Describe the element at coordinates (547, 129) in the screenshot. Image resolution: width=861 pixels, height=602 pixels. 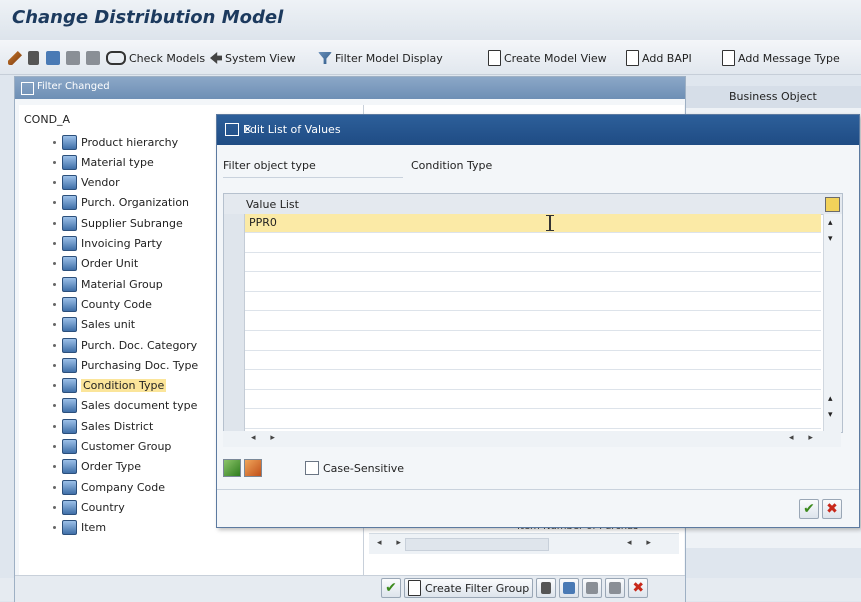
I see `close-icon: ✕` at that location.